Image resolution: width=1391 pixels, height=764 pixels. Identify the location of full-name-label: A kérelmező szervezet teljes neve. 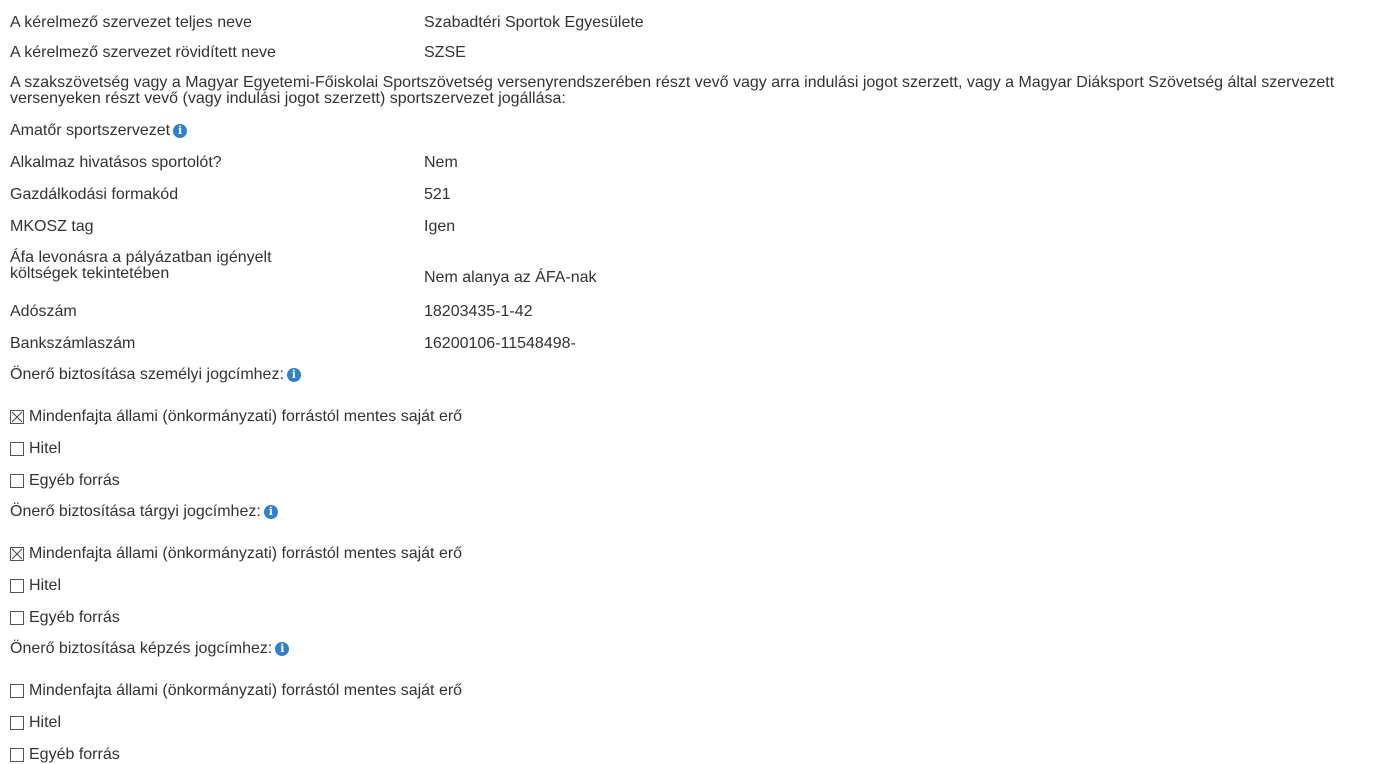
(131, 22).